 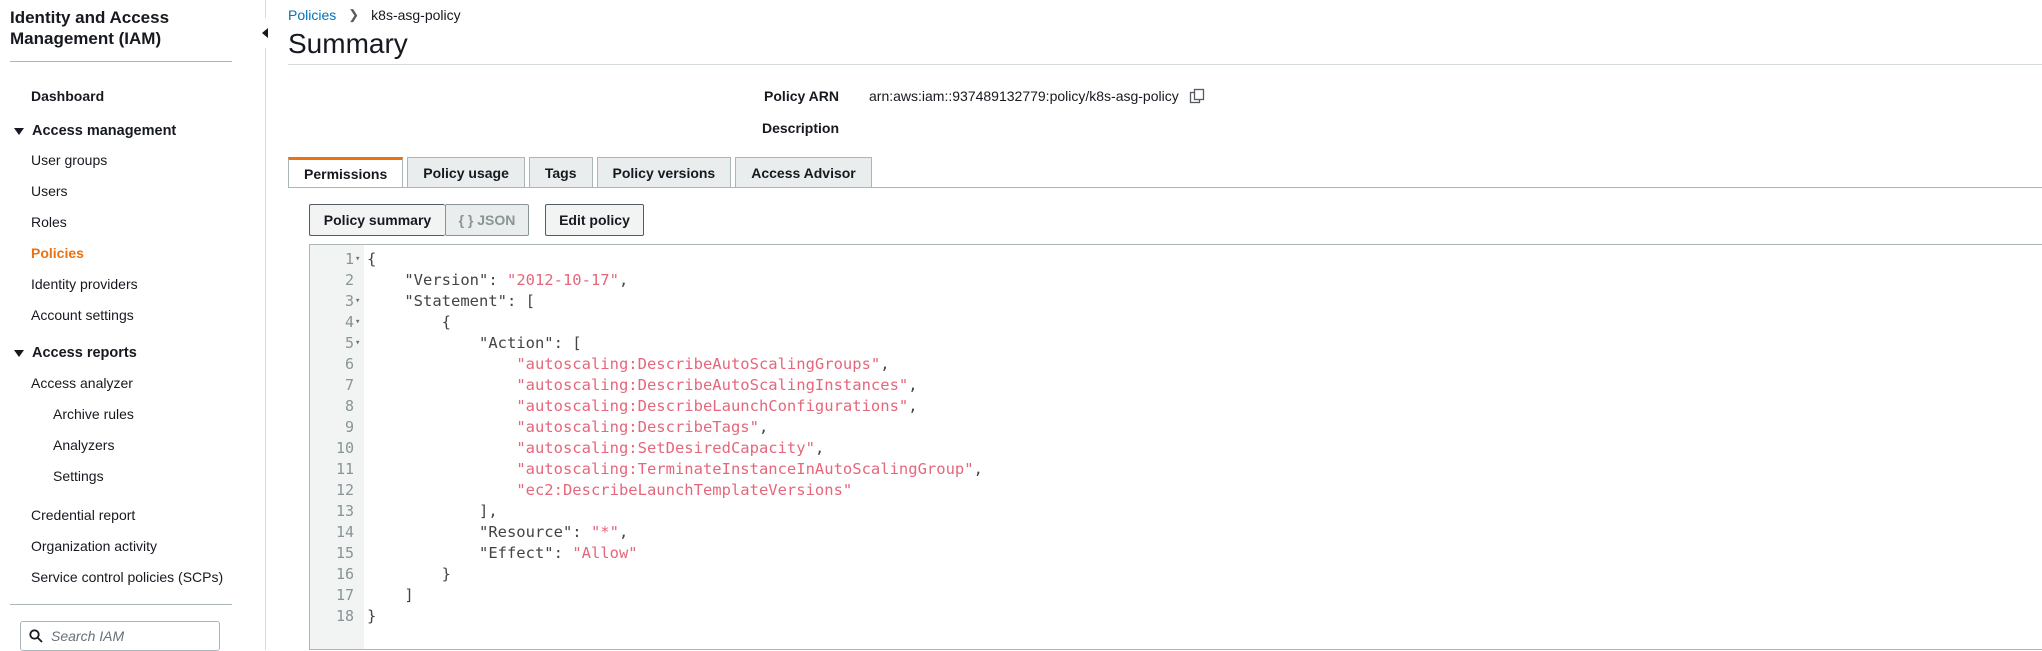 I want to click on sidebar-item-organization-activity: Organization activity, so click(x=94, y=546).